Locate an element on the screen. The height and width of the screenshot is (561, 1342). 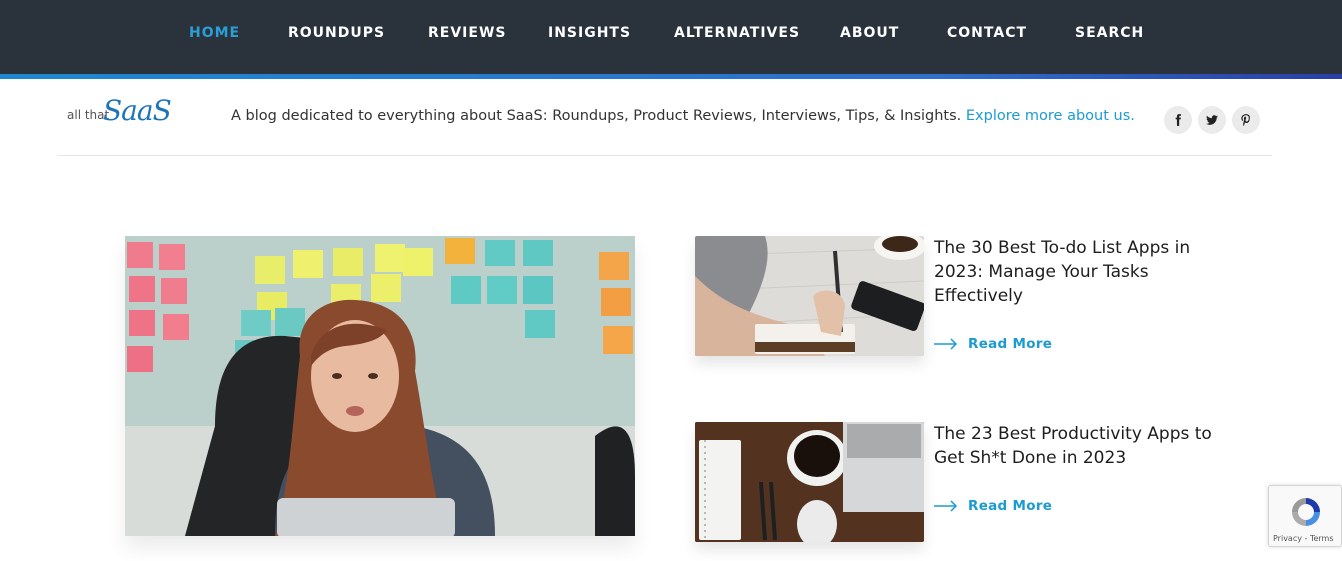
twitter-icon is located at coordinates (1212, 120).